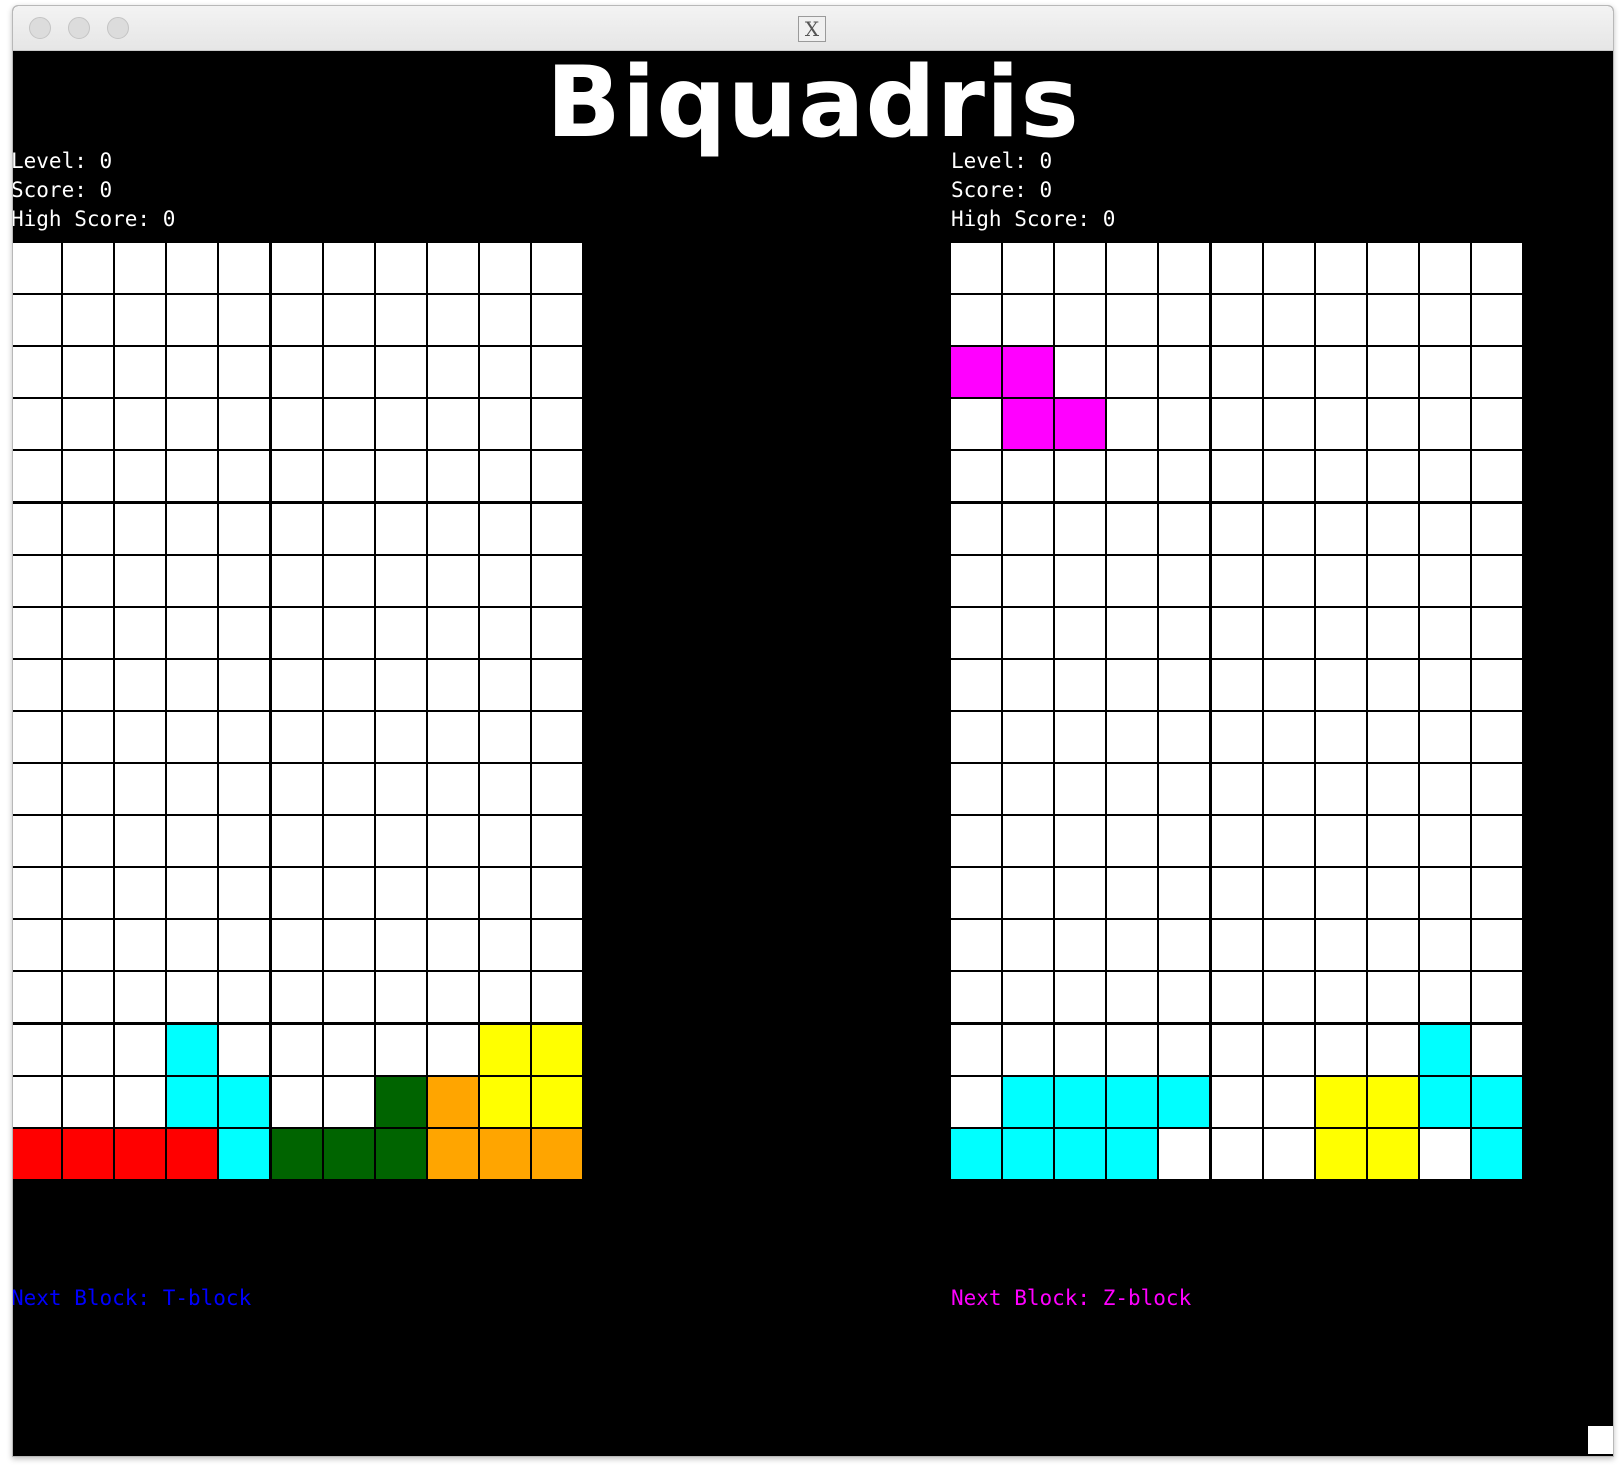  What do you see at coordinates (1080, 424) in the screenshot?
I see `board-cell-Z-block` at bounding box center [1080, 424].